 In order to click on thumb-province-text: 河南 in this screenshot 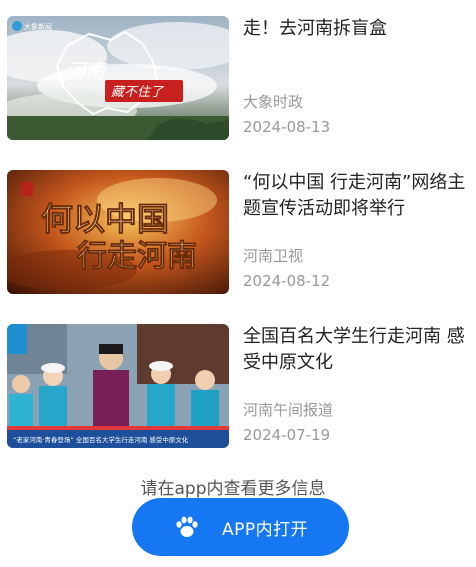, I will do `click(86, 71)`.